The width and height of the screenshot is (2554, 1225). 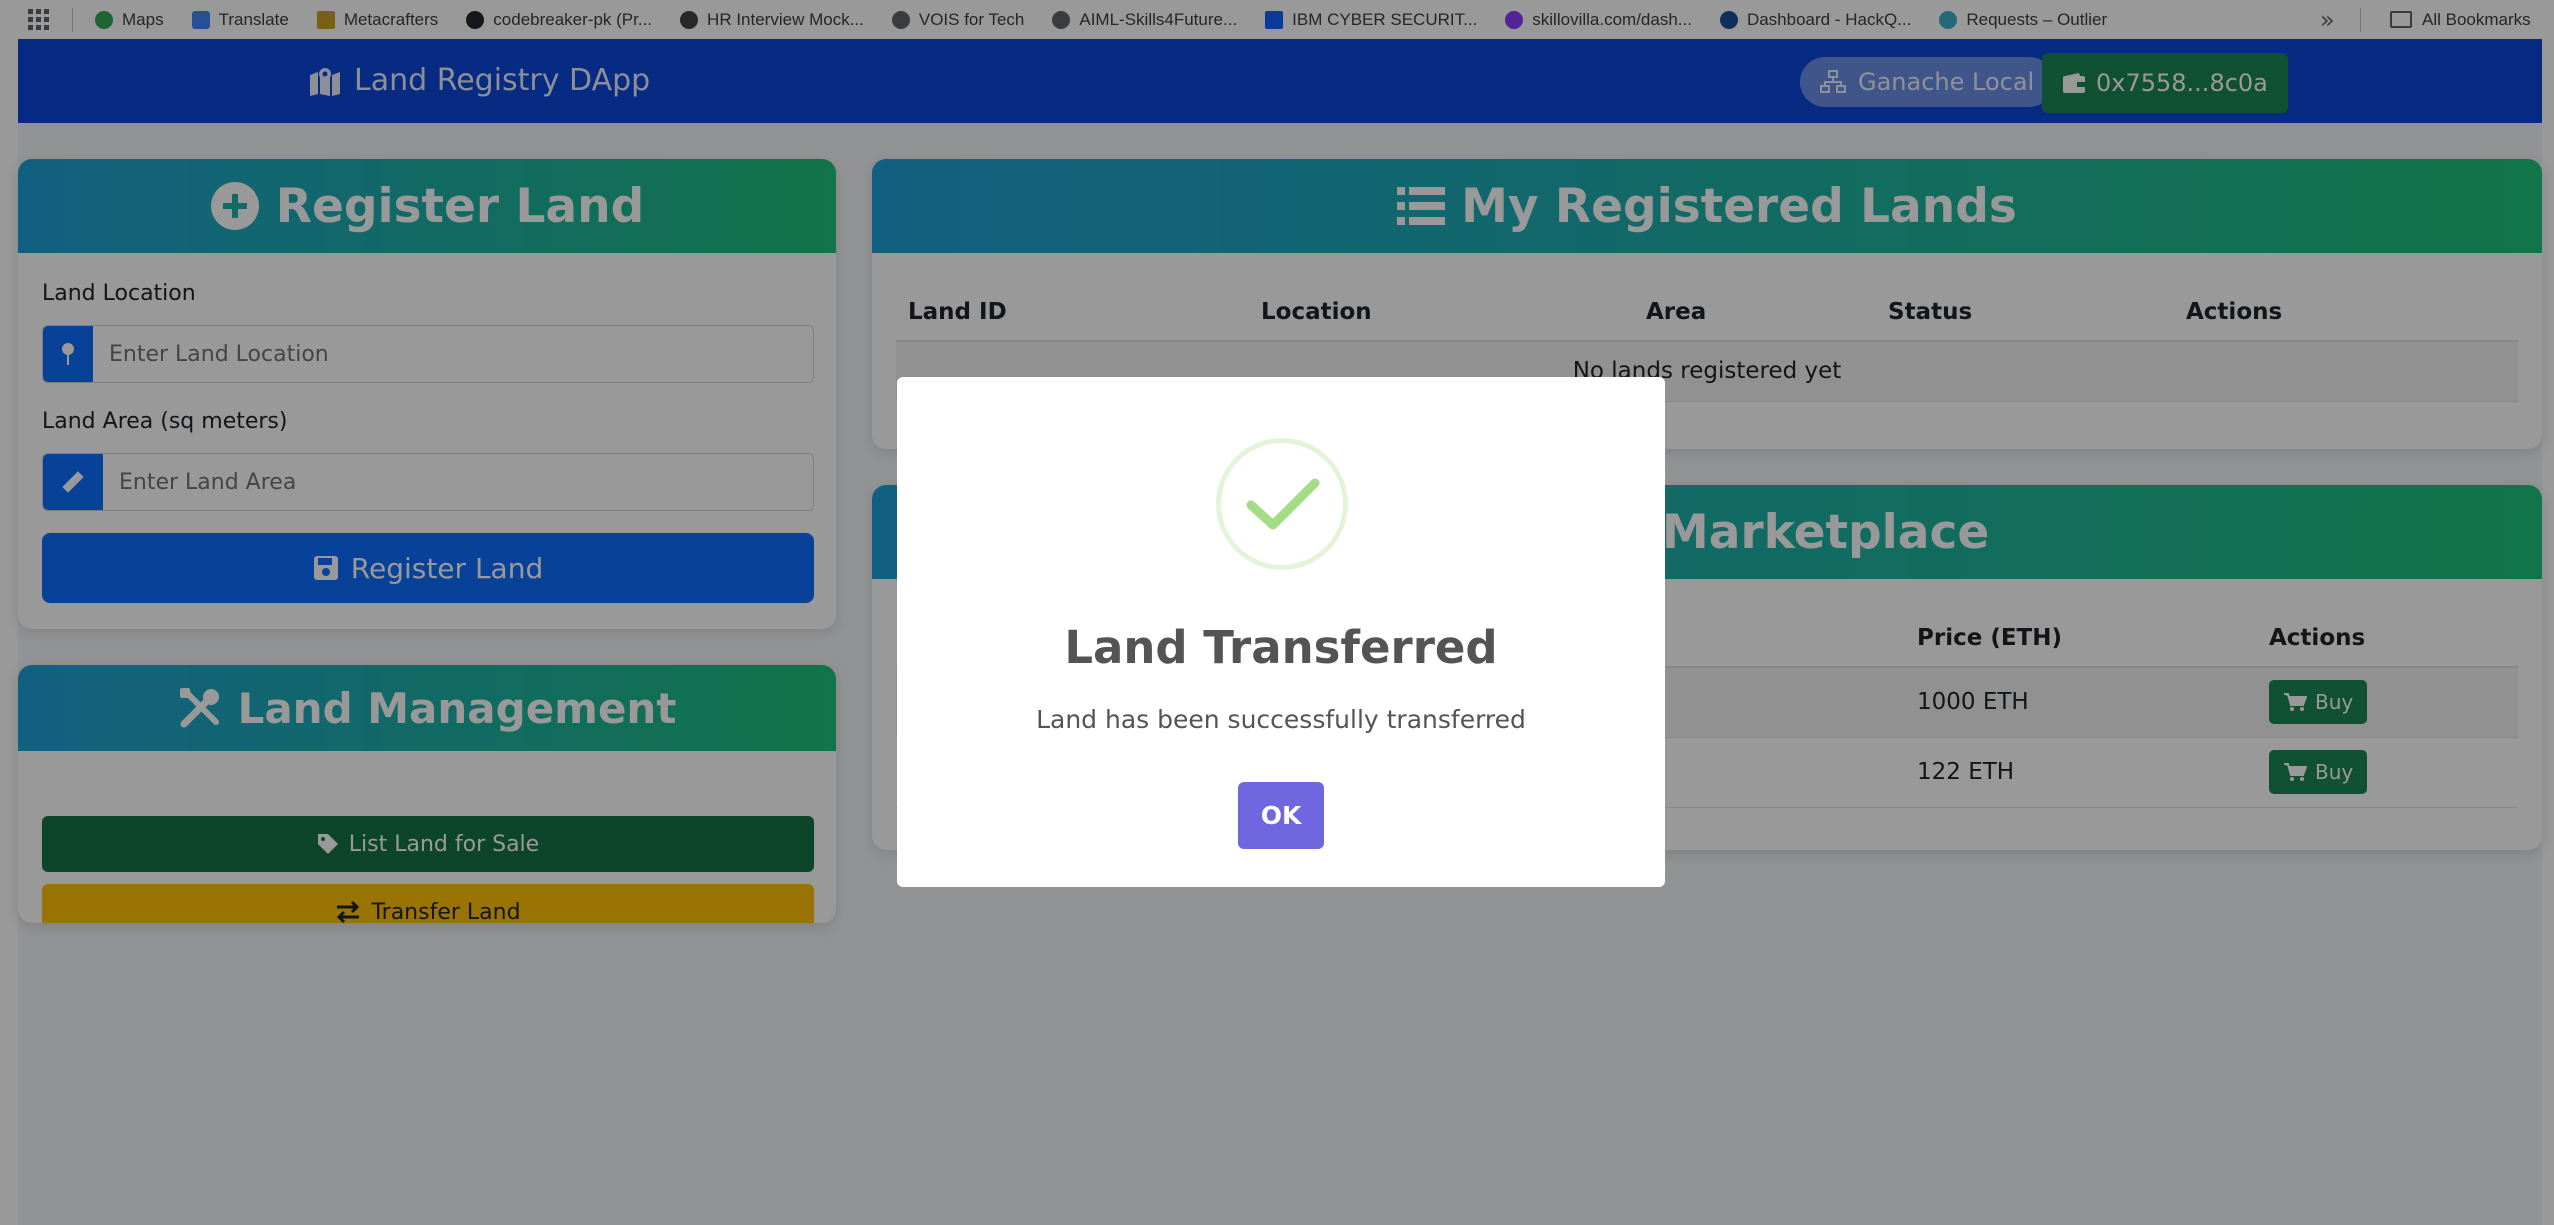 I want to click on modal-message: Land has been successfully transferred, so click(x=1281, y=719).